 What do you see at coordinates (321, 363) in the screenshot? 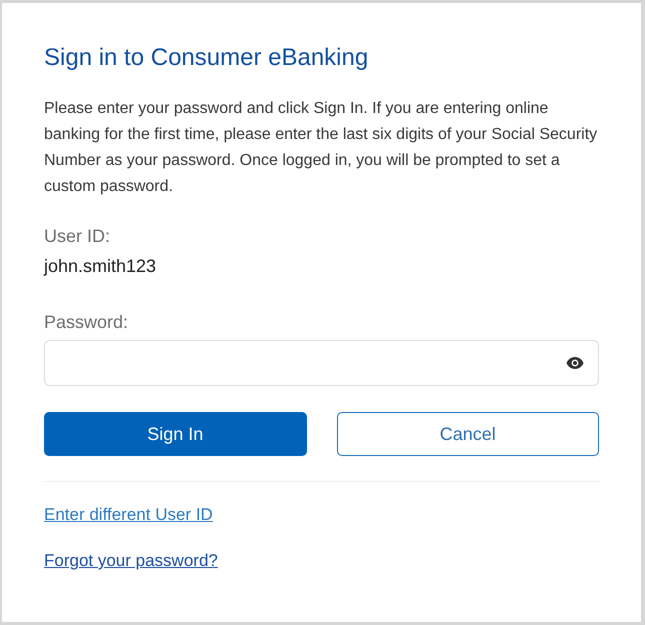
I see `password-field` at bounding box center [321, 363].